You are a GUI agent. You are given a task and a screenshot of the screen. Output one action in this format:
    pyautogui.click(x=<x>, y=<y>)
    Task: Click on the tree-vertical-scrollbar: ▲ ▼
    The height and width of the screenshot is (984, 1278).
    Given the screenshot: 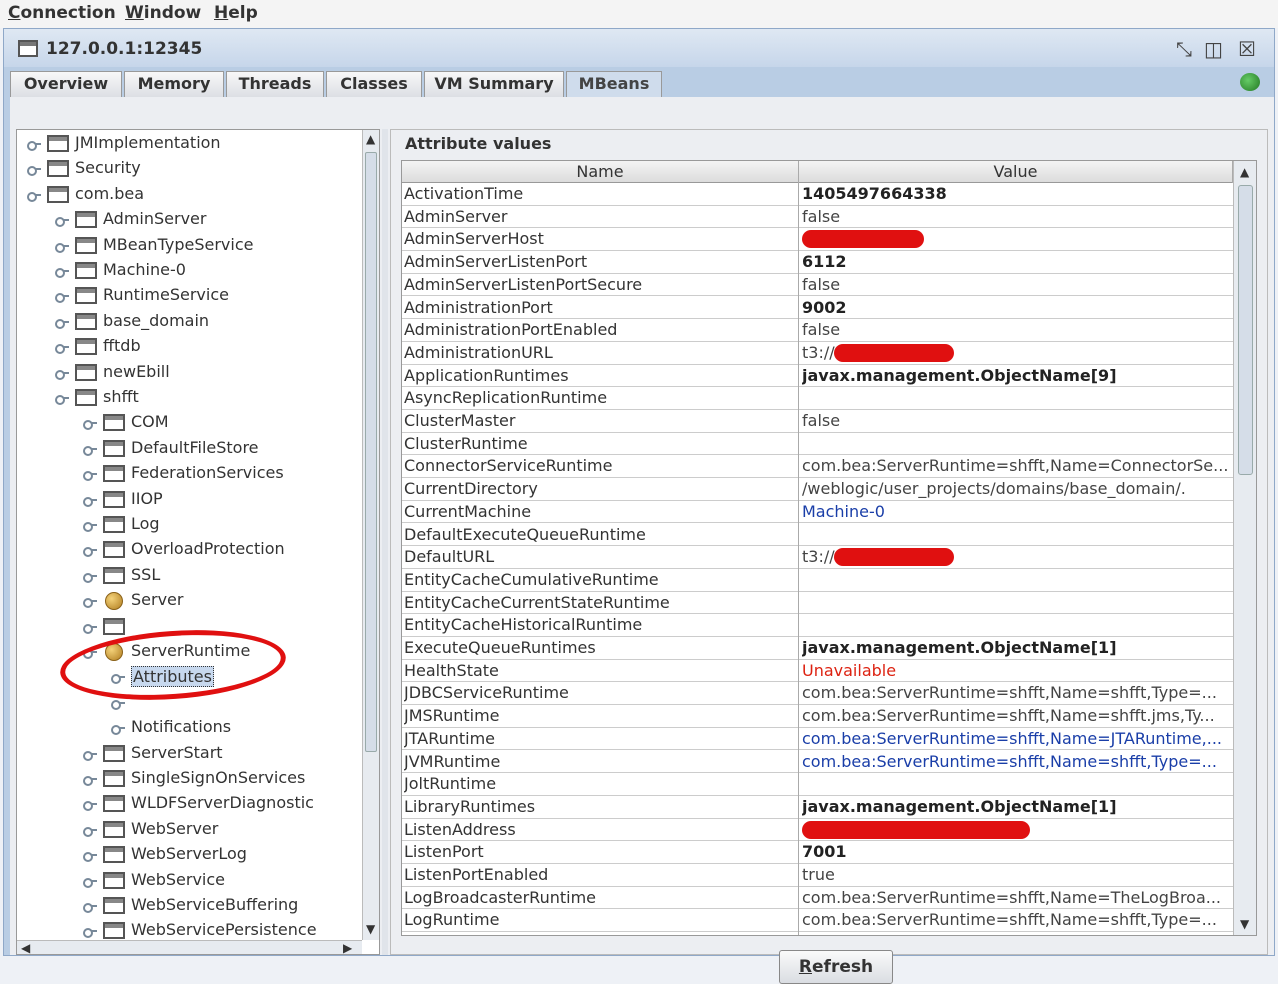 What is the action you would take?
    pyautogui.click(x=370, y=535)
    